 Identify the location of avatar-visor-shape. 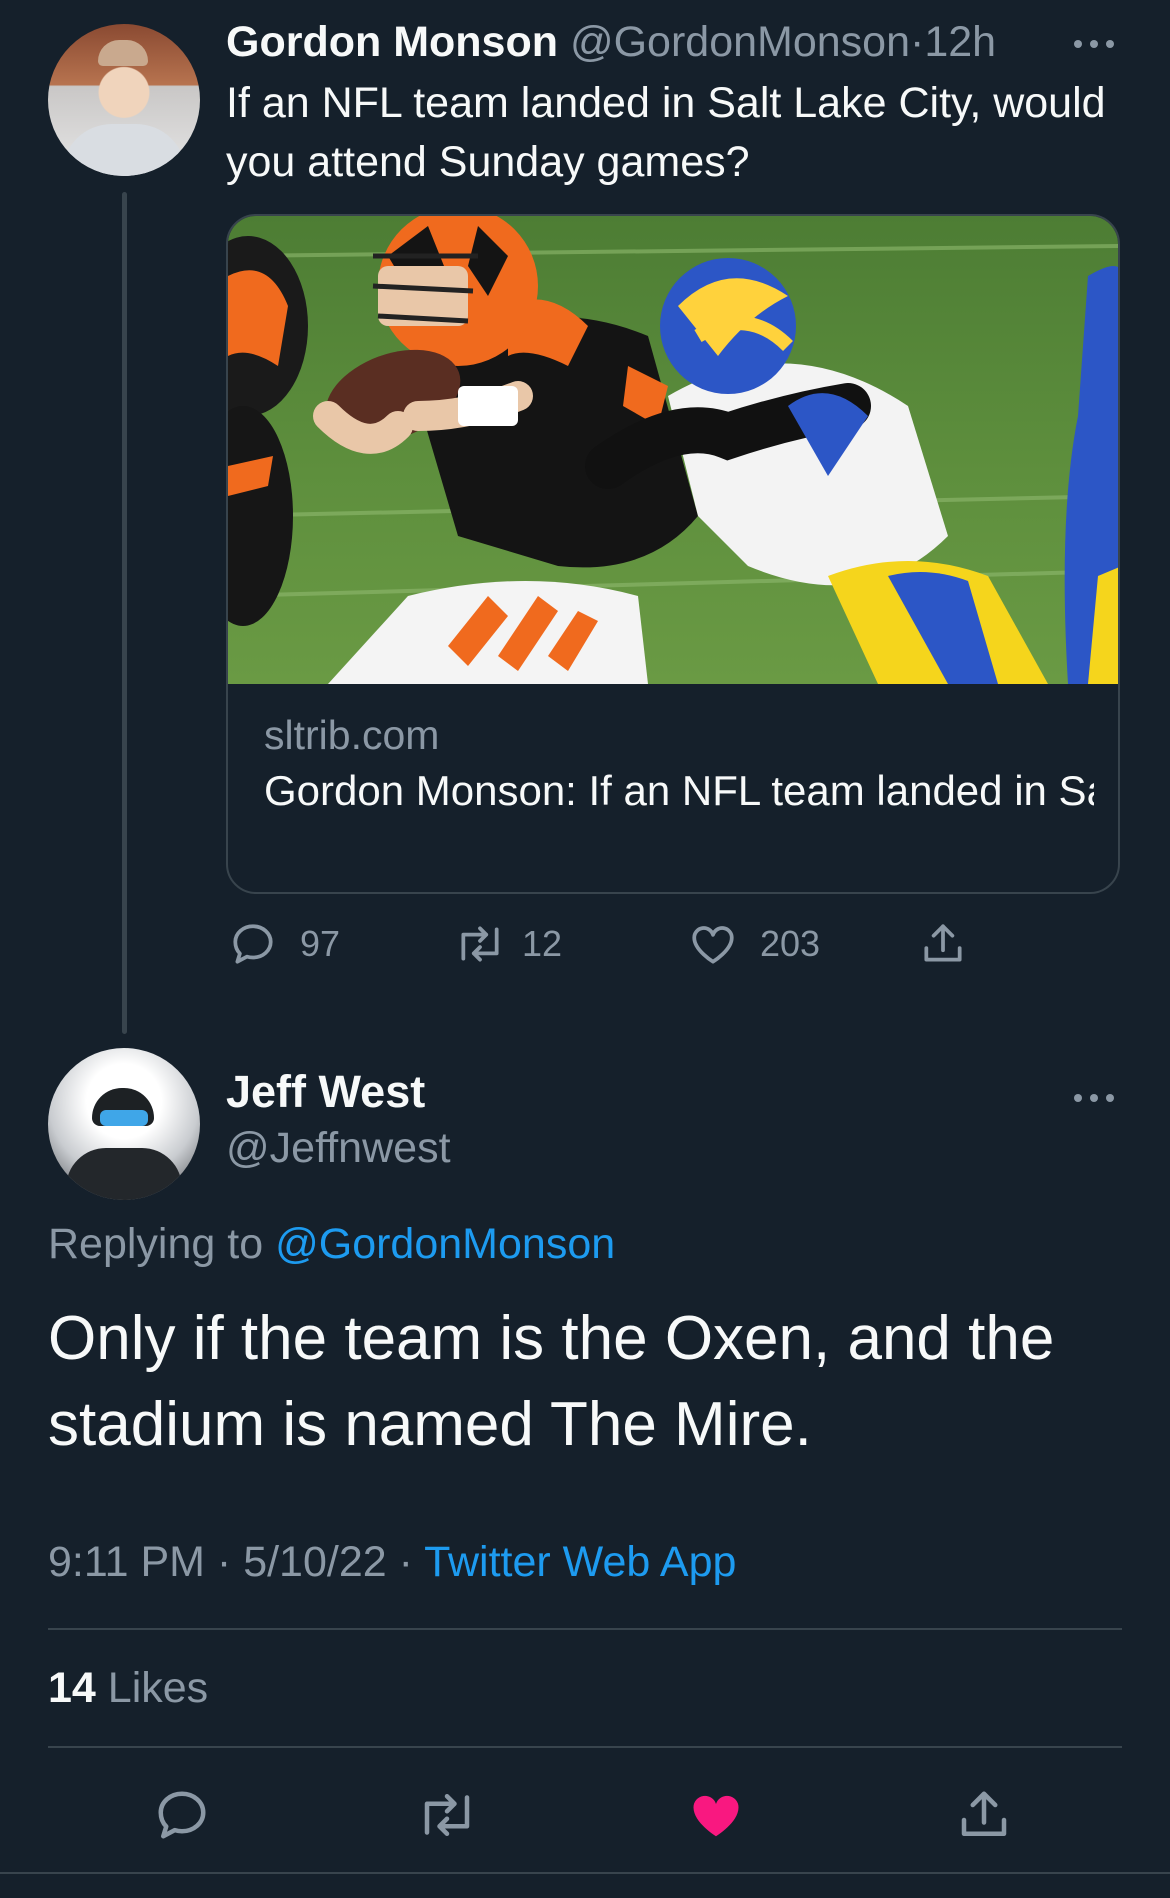
(124, 1118).